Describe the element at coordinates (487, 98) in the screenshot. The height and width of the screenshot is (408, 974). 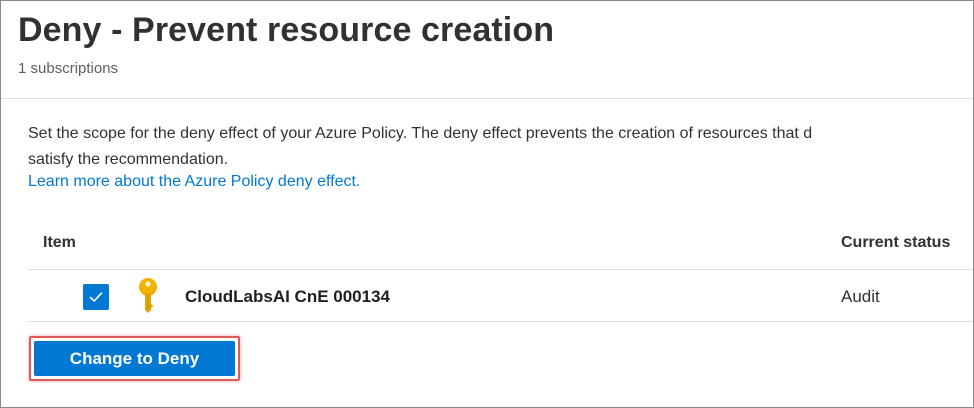
I see `header-divider` at that location.